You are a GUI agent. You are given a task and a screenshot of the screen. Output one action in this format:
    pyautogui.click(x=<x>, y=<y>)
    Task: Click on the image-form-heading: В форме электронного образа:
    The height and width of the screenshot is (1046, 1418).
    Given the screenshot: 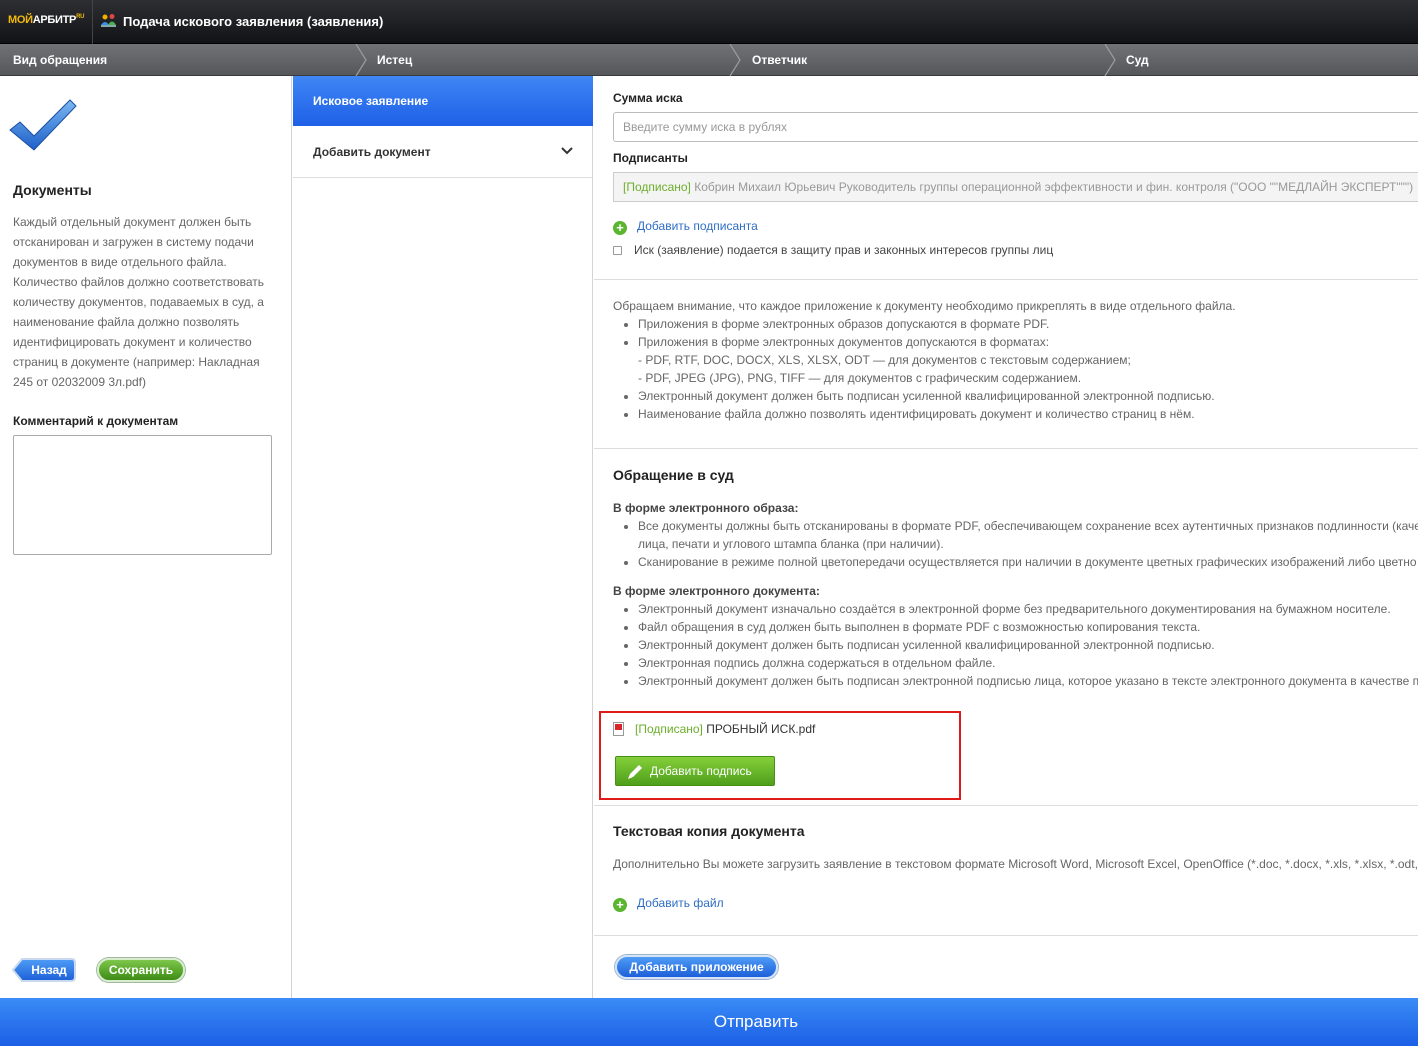 What is the action you would take?
    pyautogui.click(x=706, y=508)
    